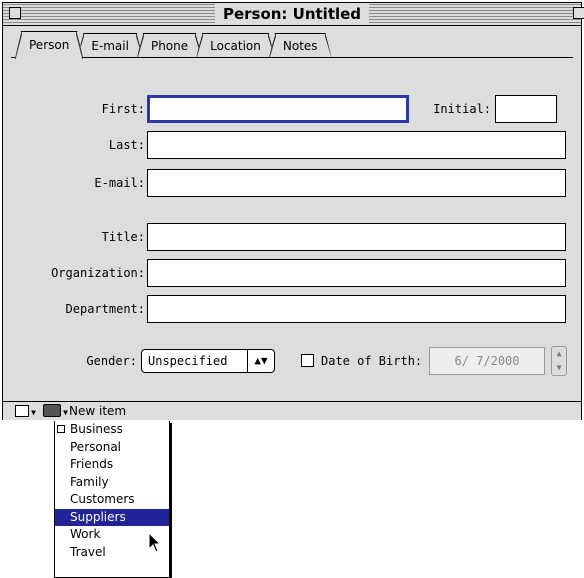  Describe the element at coordinates (61, 429) in the screenshot. I see `checkbox-icon` at that location.